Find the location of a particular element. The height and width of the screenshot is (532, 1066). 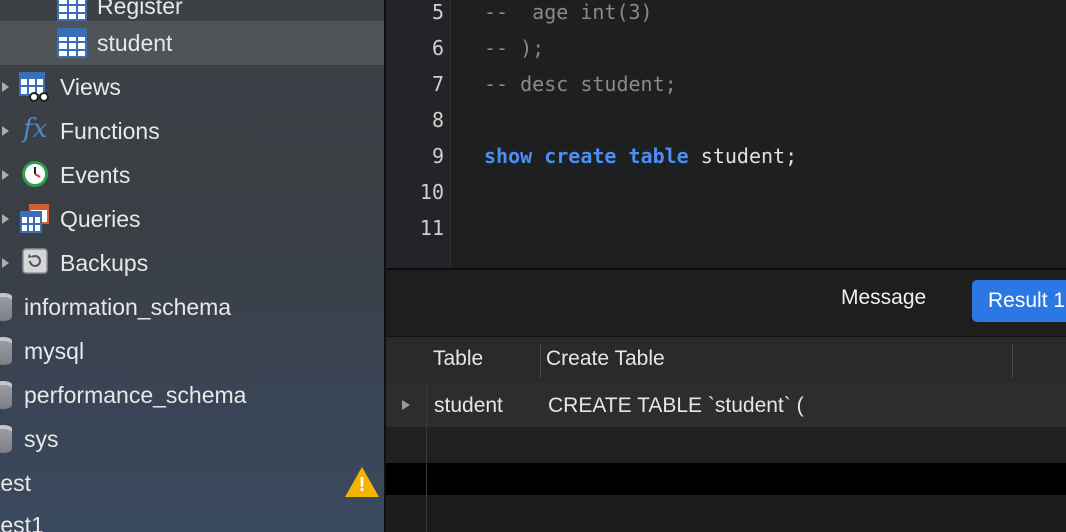

sidebar-item-functions: fx Functions is located at coordinates (192, 131).